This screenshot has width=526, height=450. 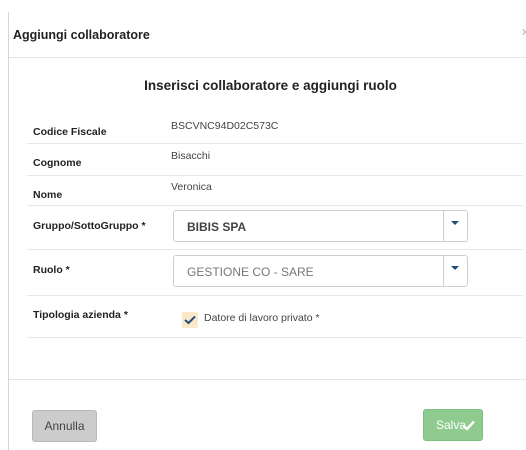 What do you see at coordinates (70, 132) in the screenshot?
I see `codice-fiscale-label: Codice Fiscale` at bounding box center [70, 132].